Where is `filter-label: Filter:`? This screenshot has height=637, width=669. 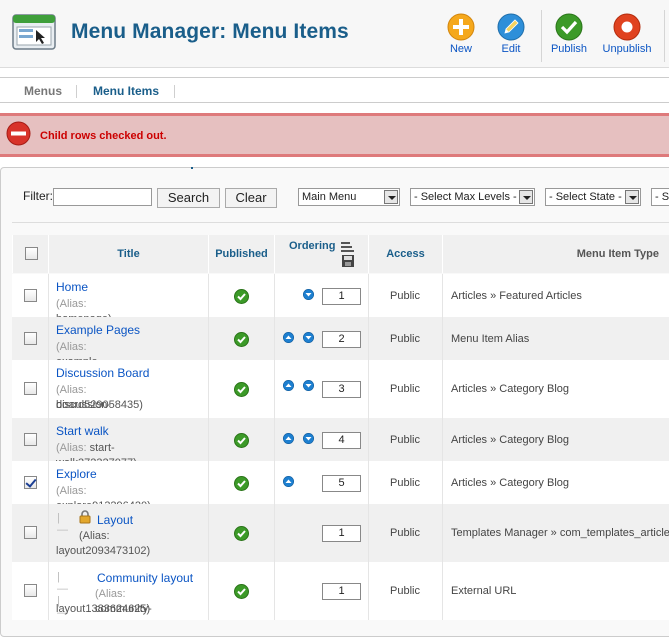
filter-label: Filter: is located at coordinates (38, 196).